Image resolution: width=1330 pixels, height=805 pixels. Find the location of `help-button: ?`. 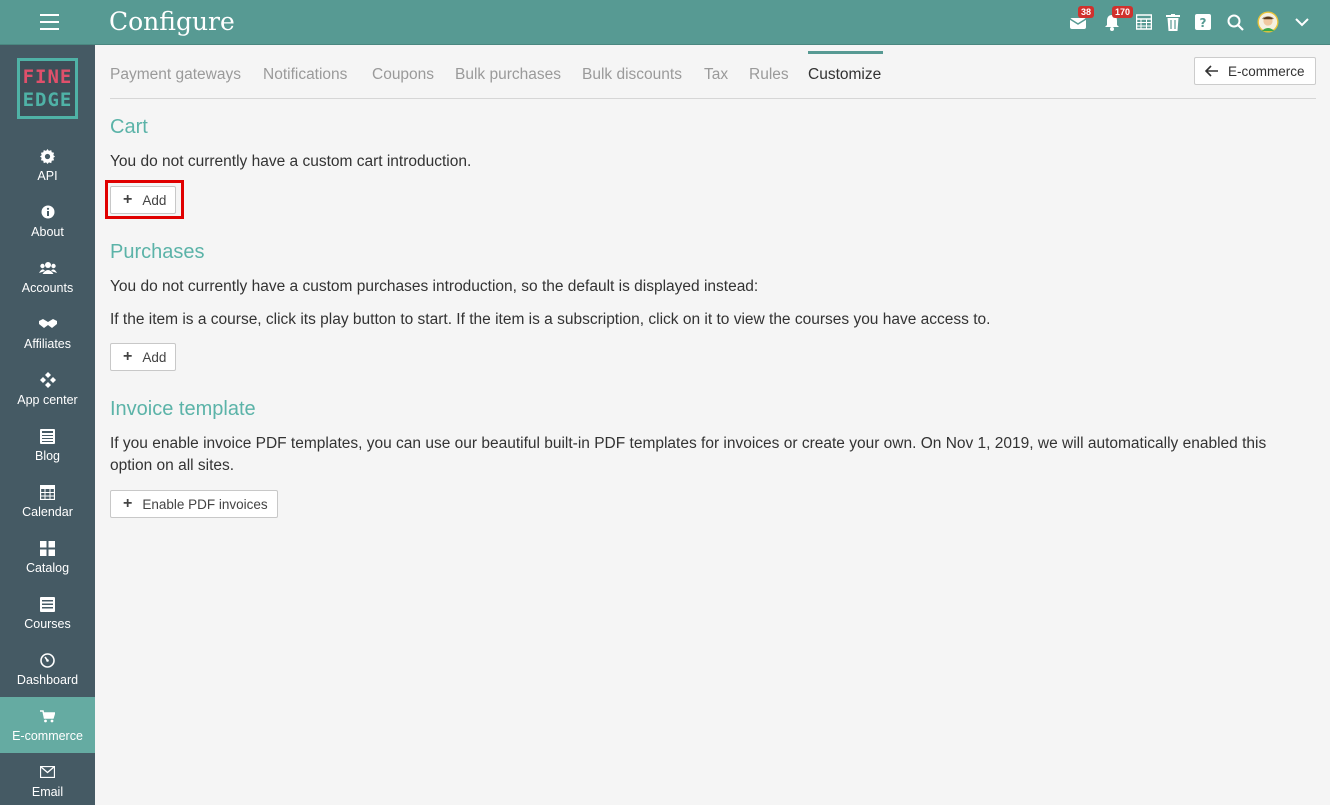

help-button: ? is located at coordinates (1203, 22).